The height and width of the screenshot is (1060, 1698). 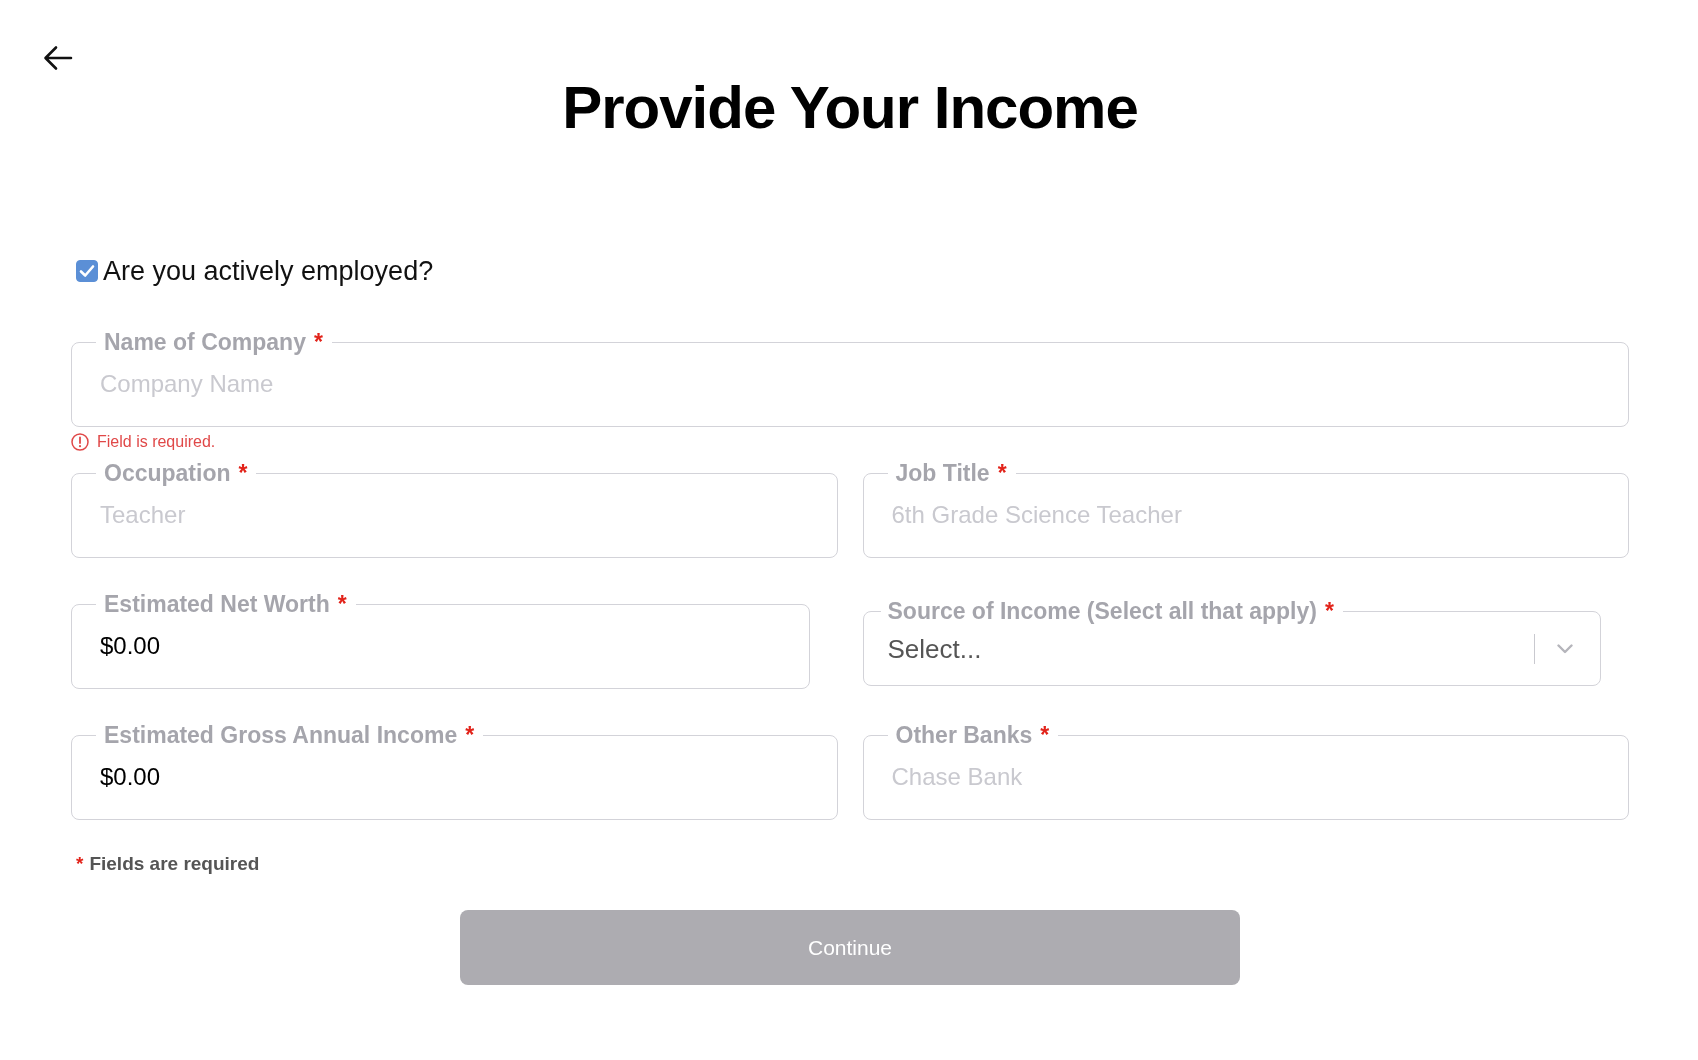 I want to click on field-label: Occupation, so click(x=167, y=473).